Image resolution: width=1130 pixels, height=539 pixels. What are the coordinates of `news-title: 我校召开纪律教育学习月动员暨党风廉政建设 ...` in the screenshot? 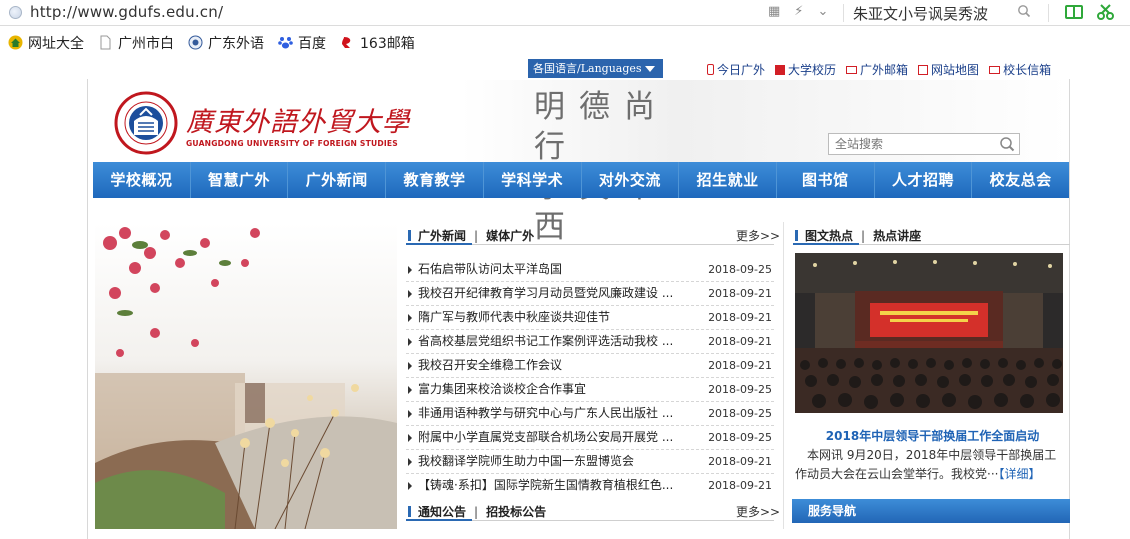 It's located at (554, 293).